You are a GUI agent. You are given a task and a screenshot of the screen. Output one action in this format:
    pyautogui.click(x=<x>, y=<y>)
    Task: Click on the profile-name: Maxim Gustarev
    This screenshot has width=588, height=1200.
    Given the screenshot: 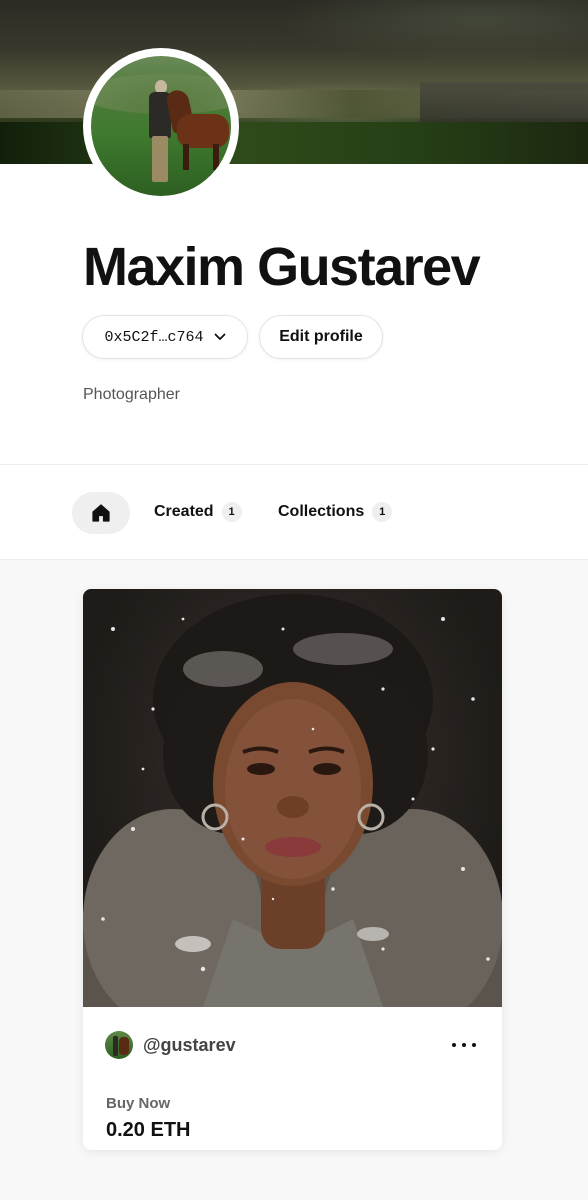 What is the action you would take?
    pyautogui.click(x=282, y=267)
    